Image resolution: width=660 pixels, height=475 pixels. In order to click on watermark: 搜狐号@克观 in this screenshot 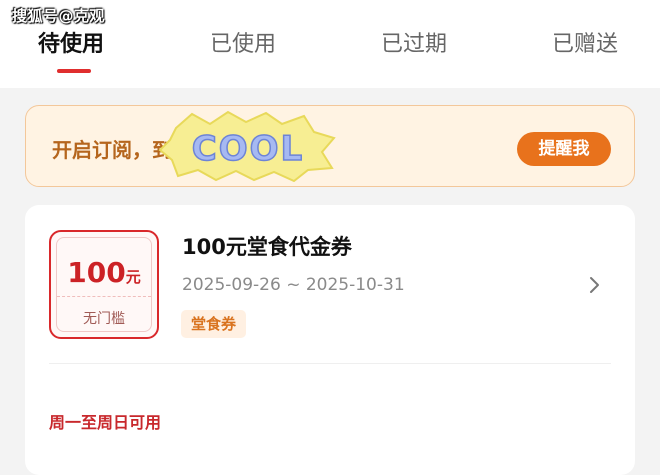, I will do `click(59, 16)`.